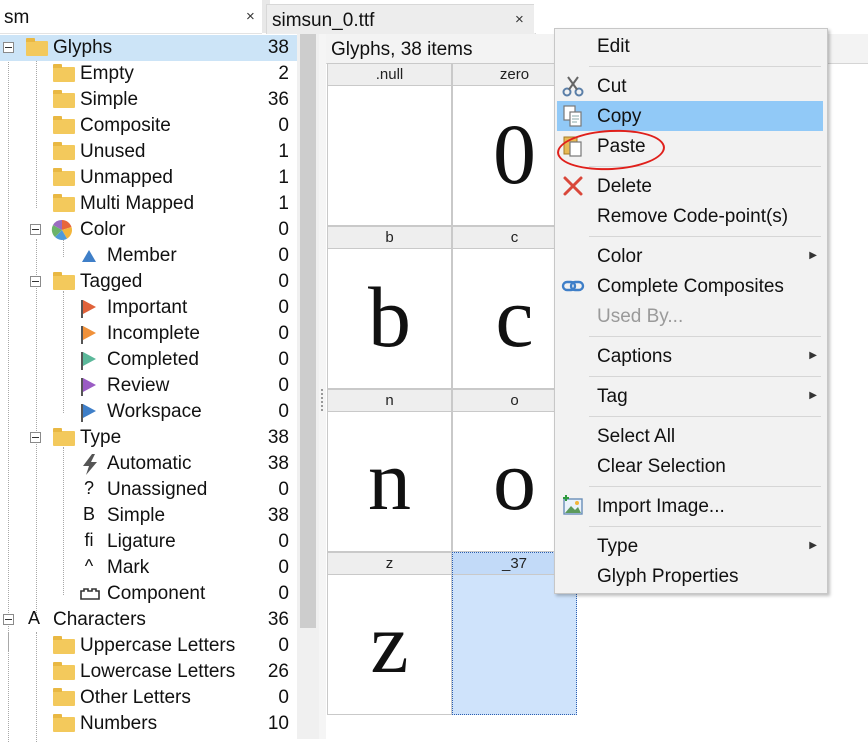 This screenshot has height=742, width=868. Describe the element at coordinates (402, 49) in the screenshot. I see `grid-header-text: Glyphs, 38 items` at that location.